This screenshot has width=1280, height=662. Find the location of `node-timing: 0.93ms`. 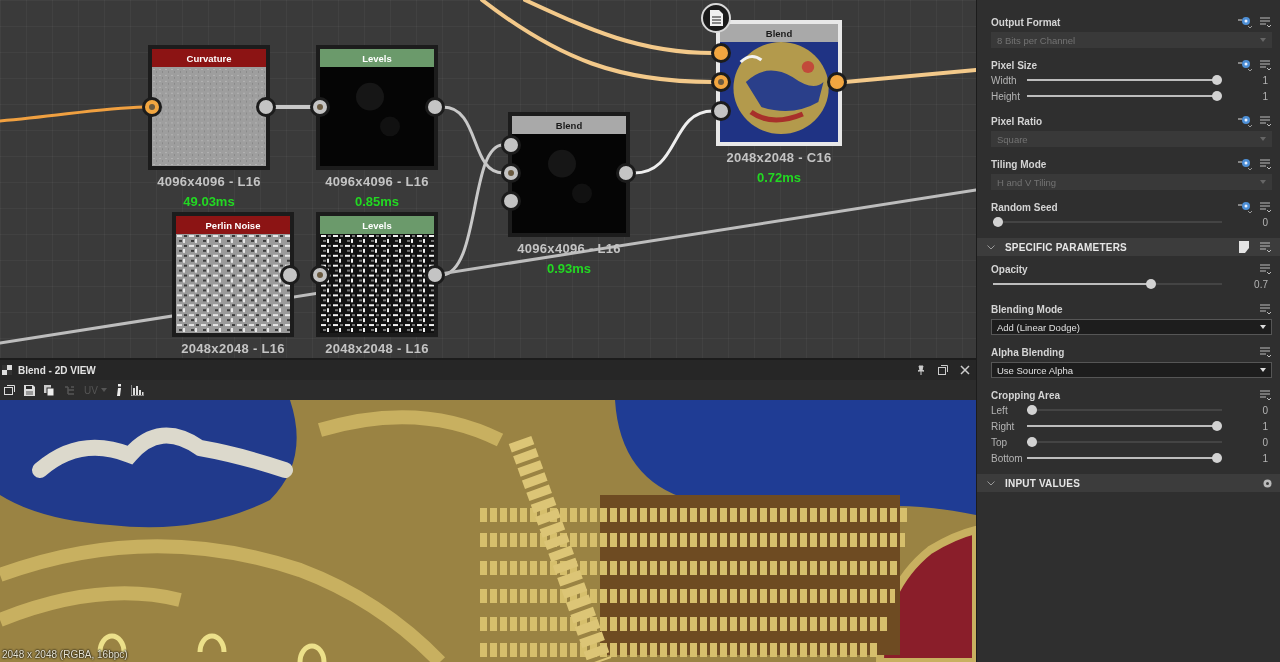

node-timing: 0.93ms is located at coordinates (569, 268).